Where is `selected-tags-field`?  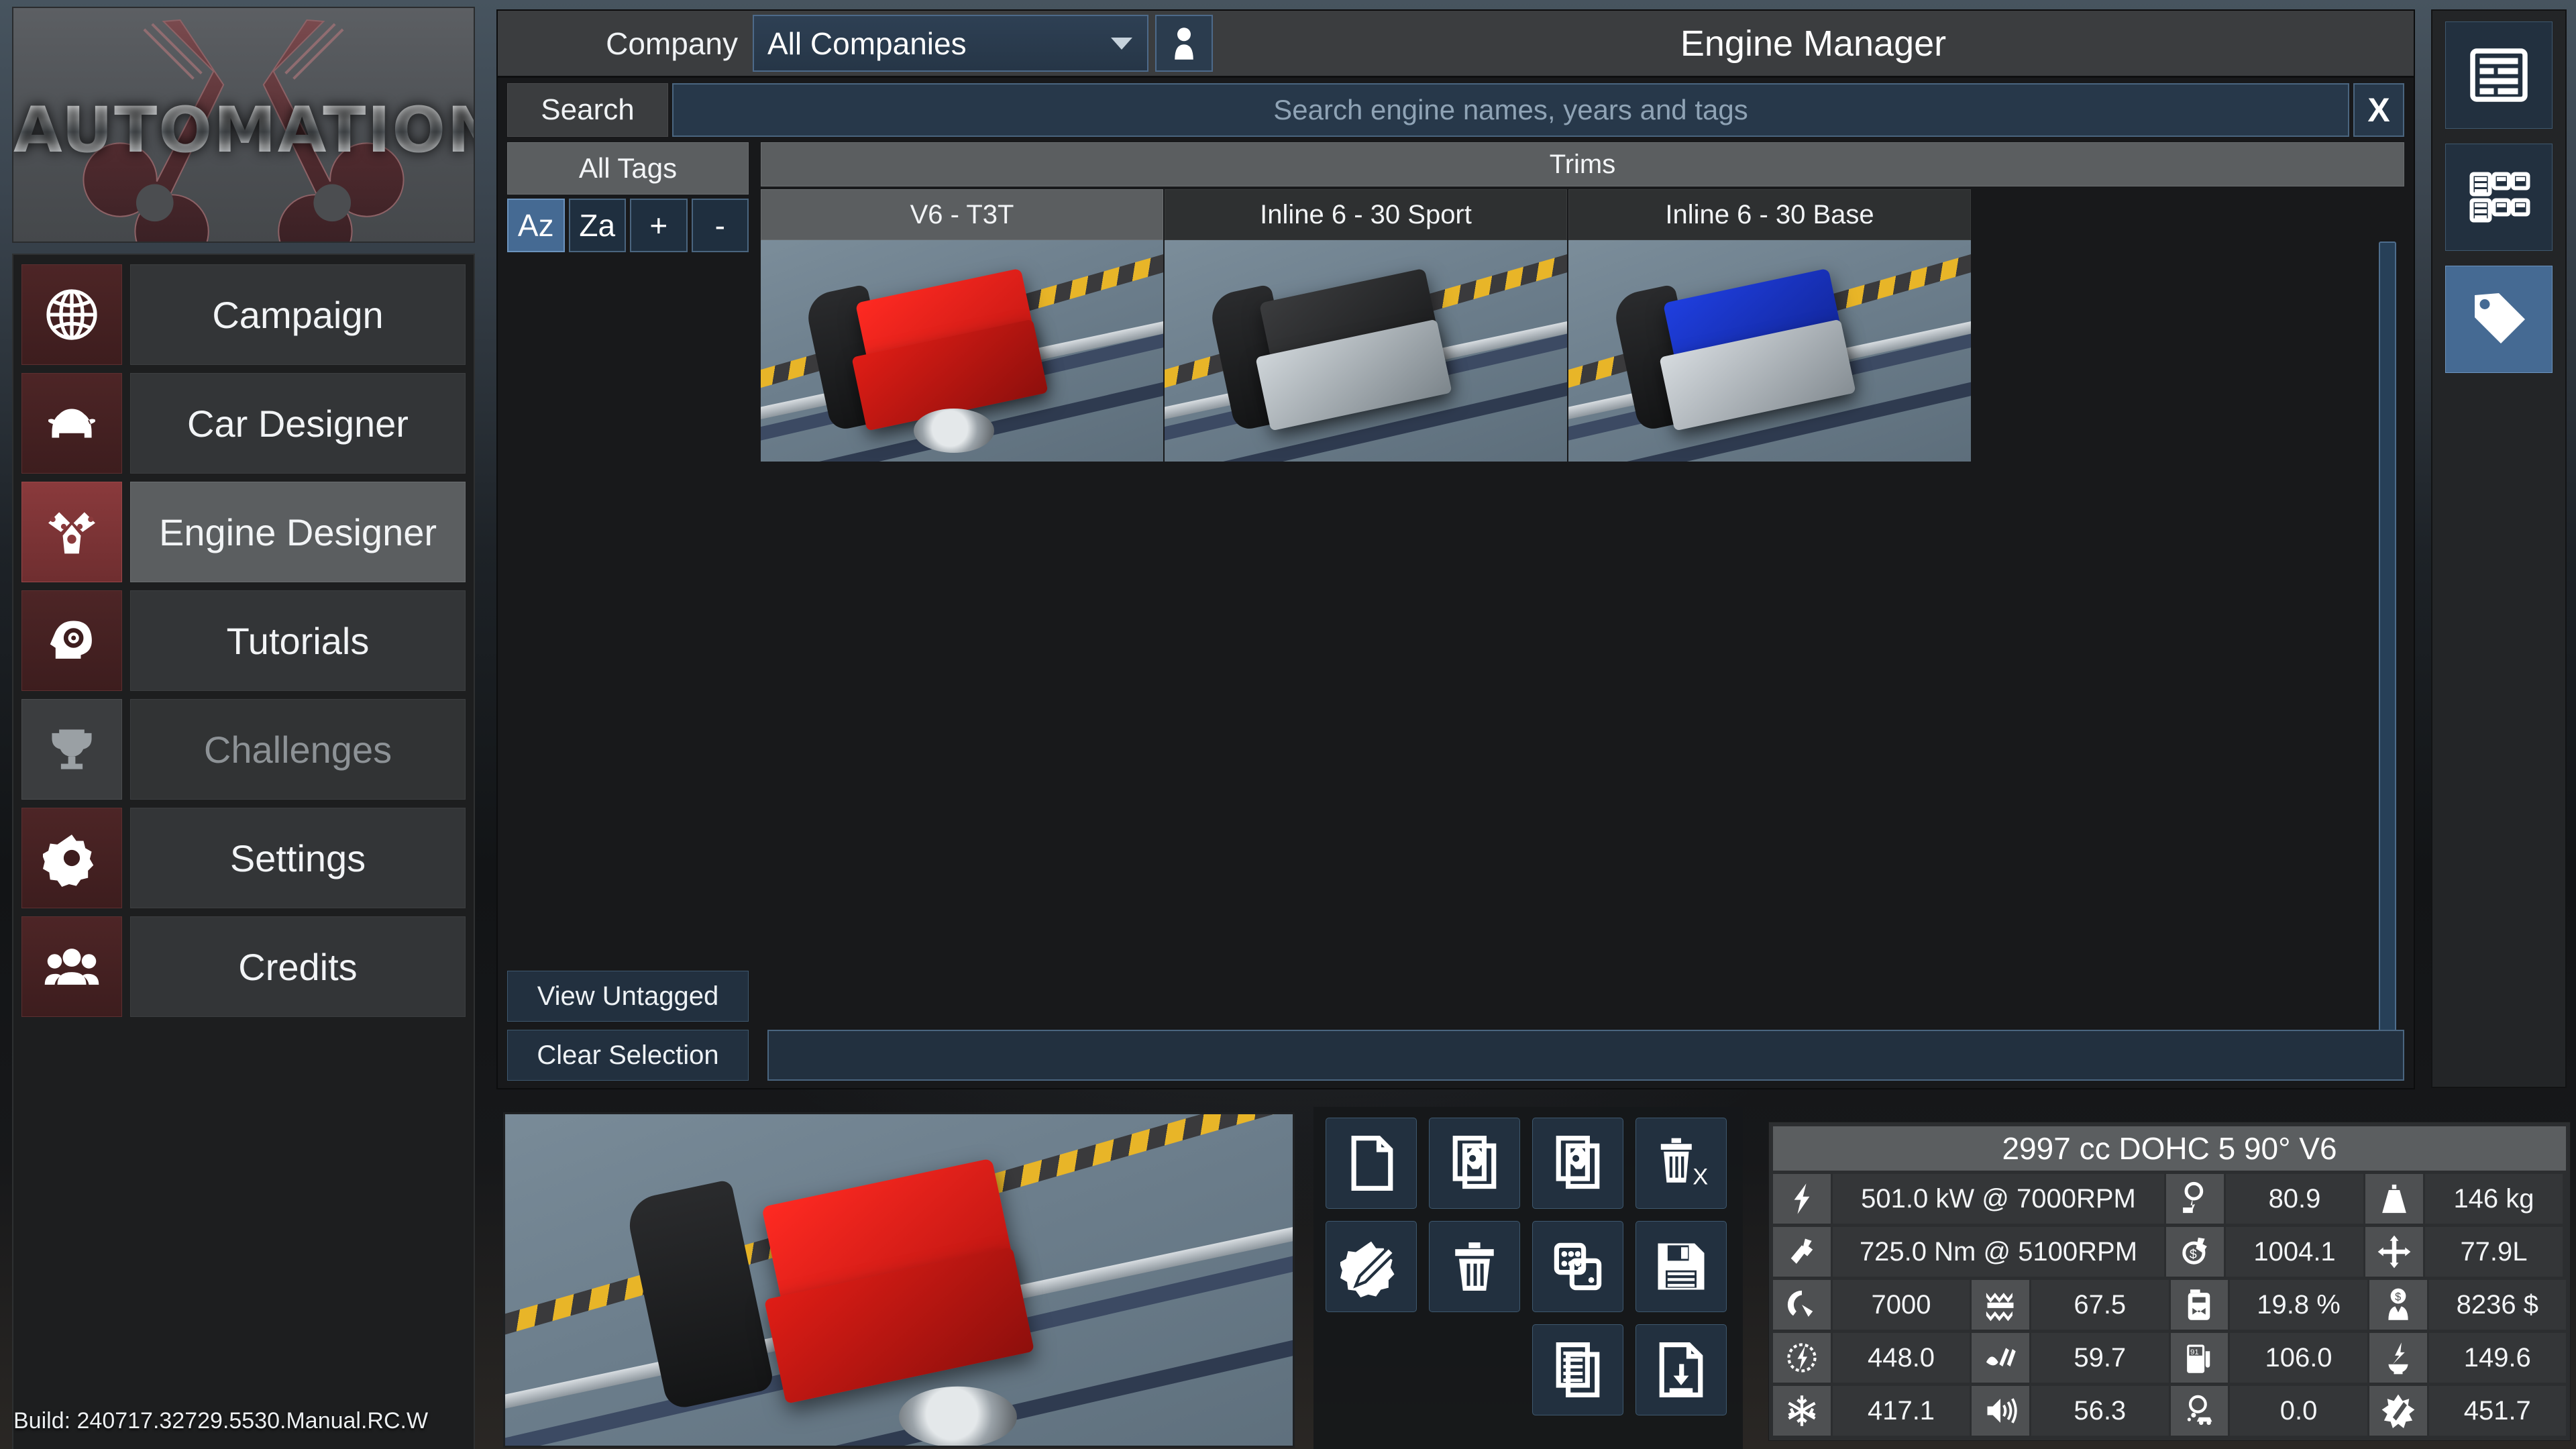
selected-tags-field is located at coordinates (1585, 1055).